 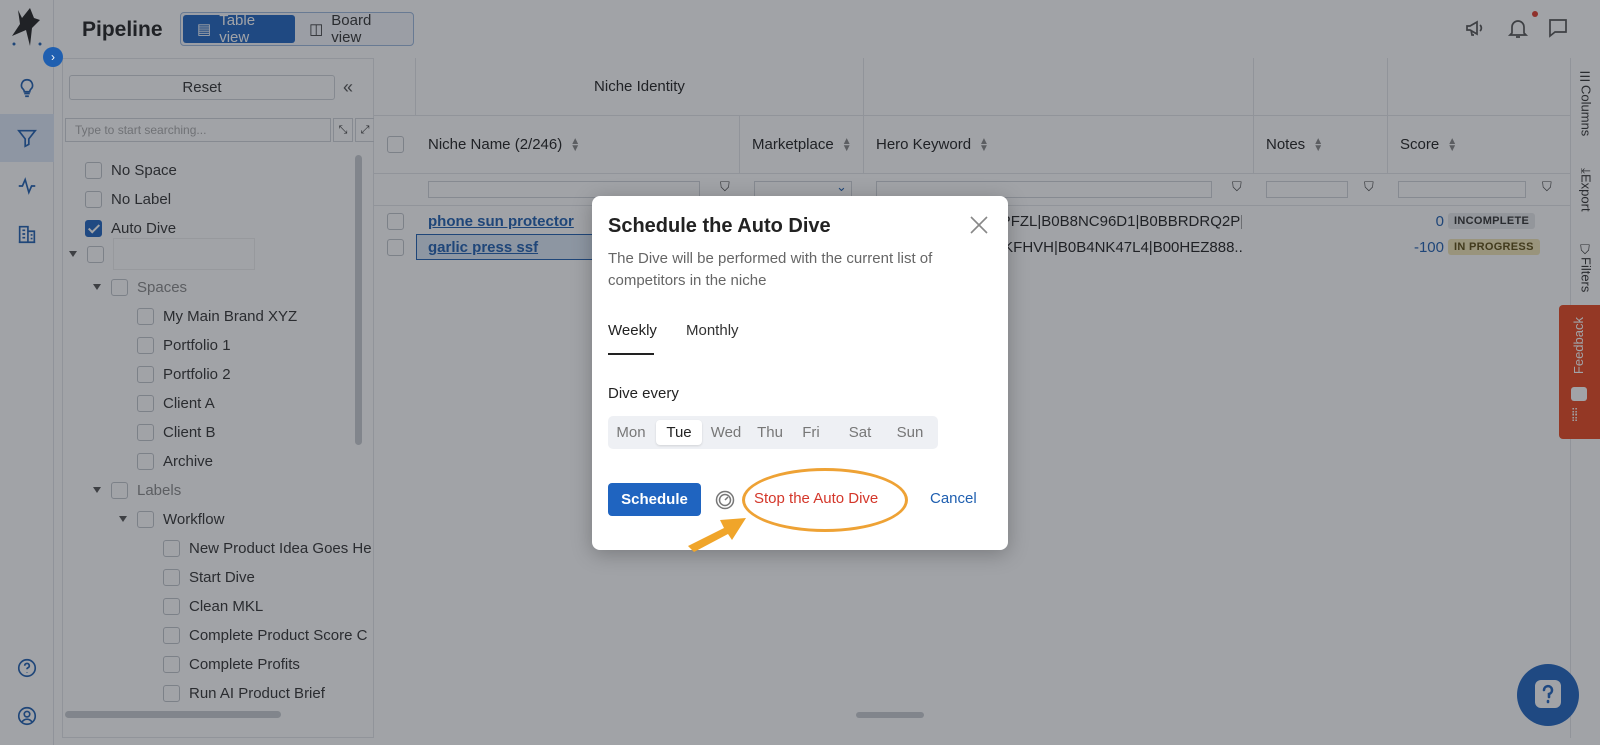 I want to click on cancel-button: Cancel, so click(x=953, y=498).